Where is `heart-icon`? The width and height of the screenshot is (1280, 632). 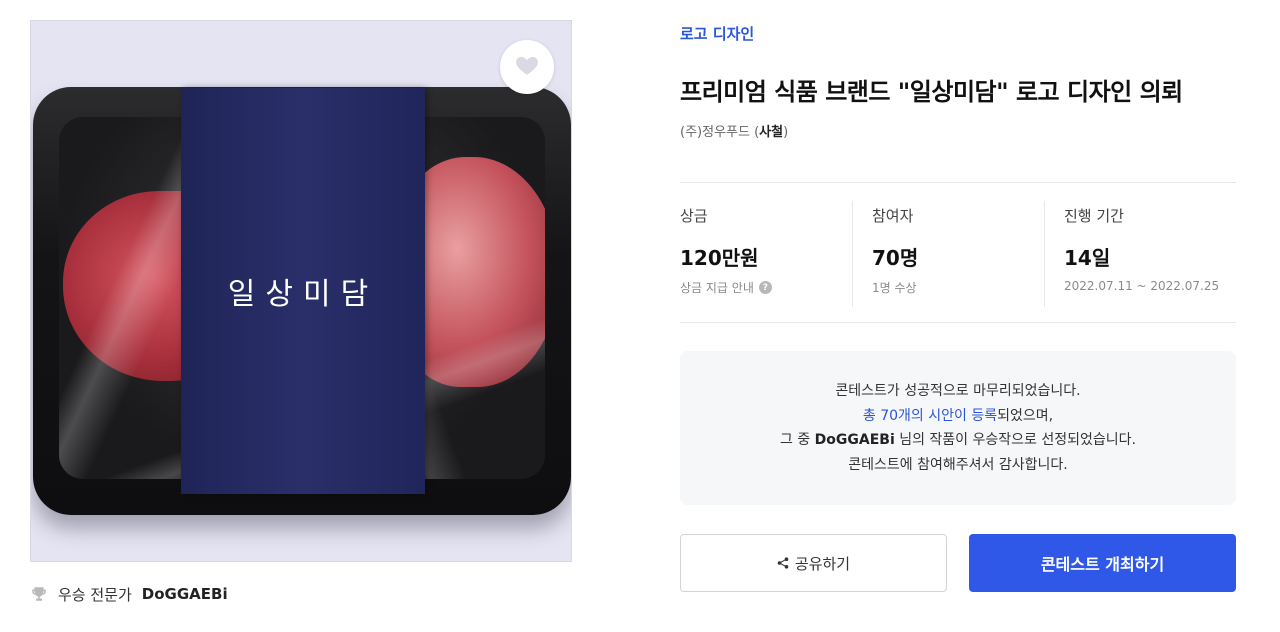 heart-icon is located at coordinates (527, 67).